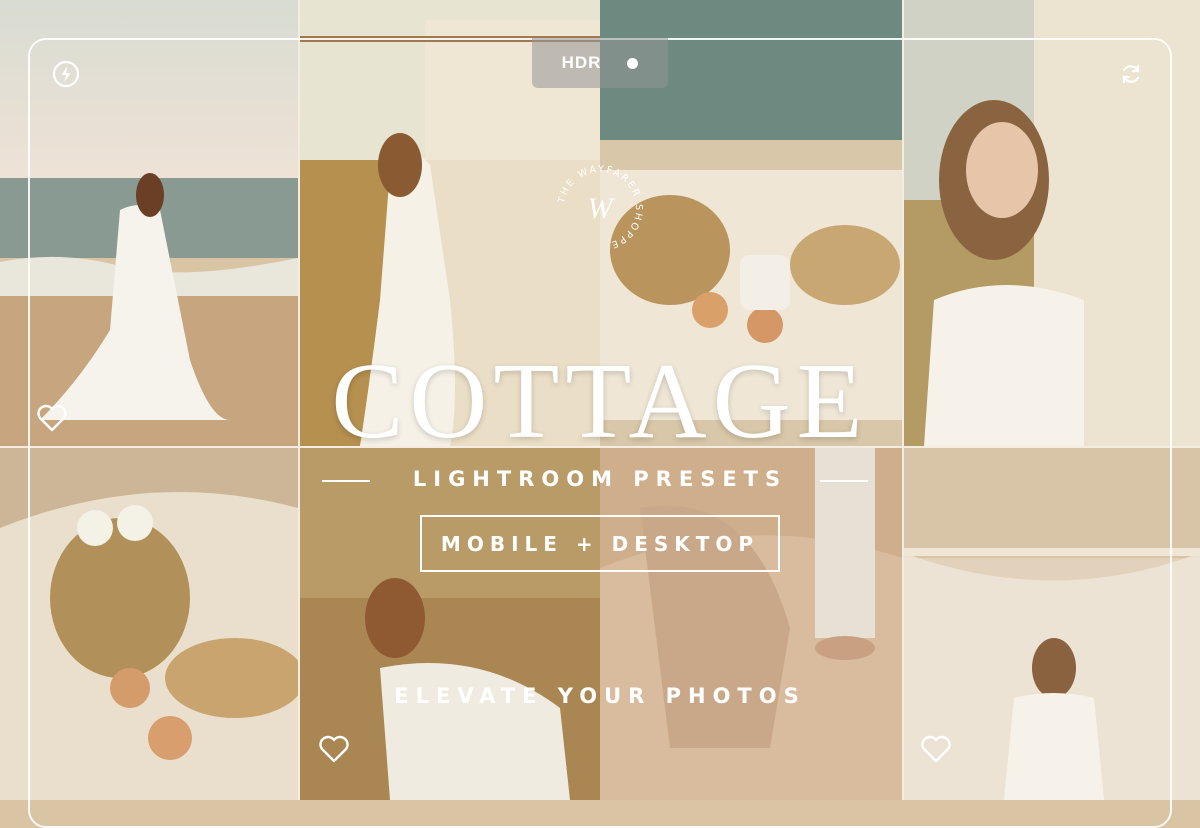 The image size is (1200, 828). I want to click on subtitle-rule-right, so click(844, 481).